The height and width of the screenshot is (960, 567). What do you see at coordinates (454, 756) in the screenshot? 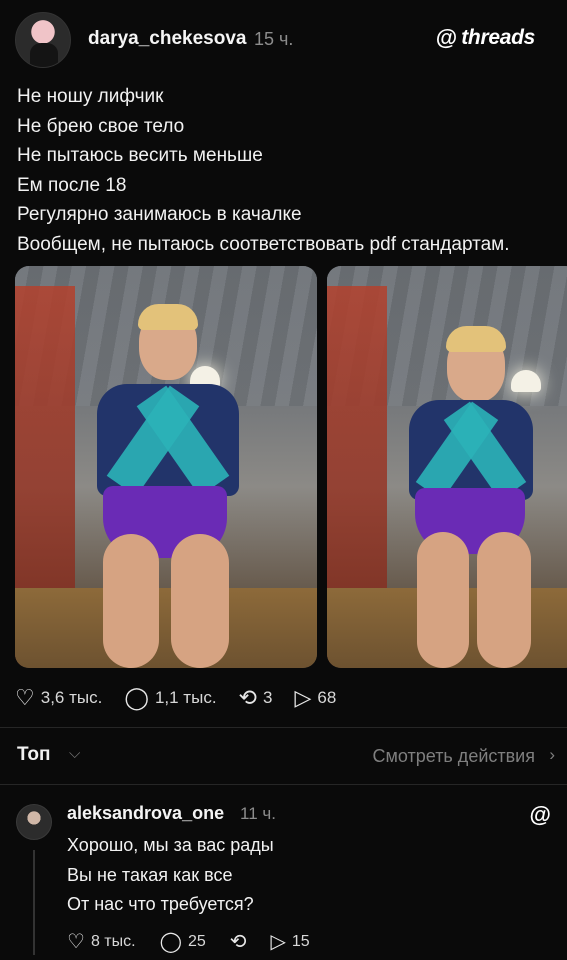
I see `view-activity-link: Смотреть действия` at bounding box center [454, 756].